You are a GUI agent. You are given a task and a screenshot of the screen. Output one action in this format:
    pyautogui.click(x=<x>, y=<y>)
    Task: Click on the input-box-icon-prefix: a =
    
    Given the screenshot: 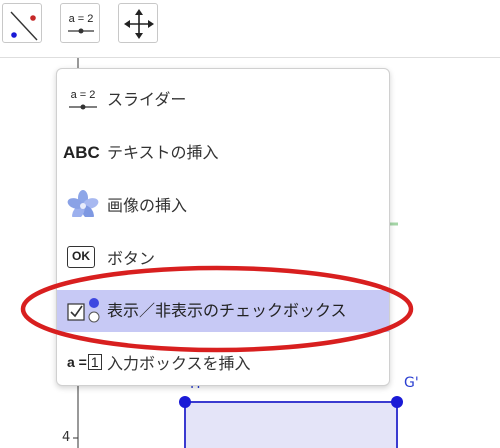 What is the action you would take?
    pyautogui.click(x=77, y=362)
    